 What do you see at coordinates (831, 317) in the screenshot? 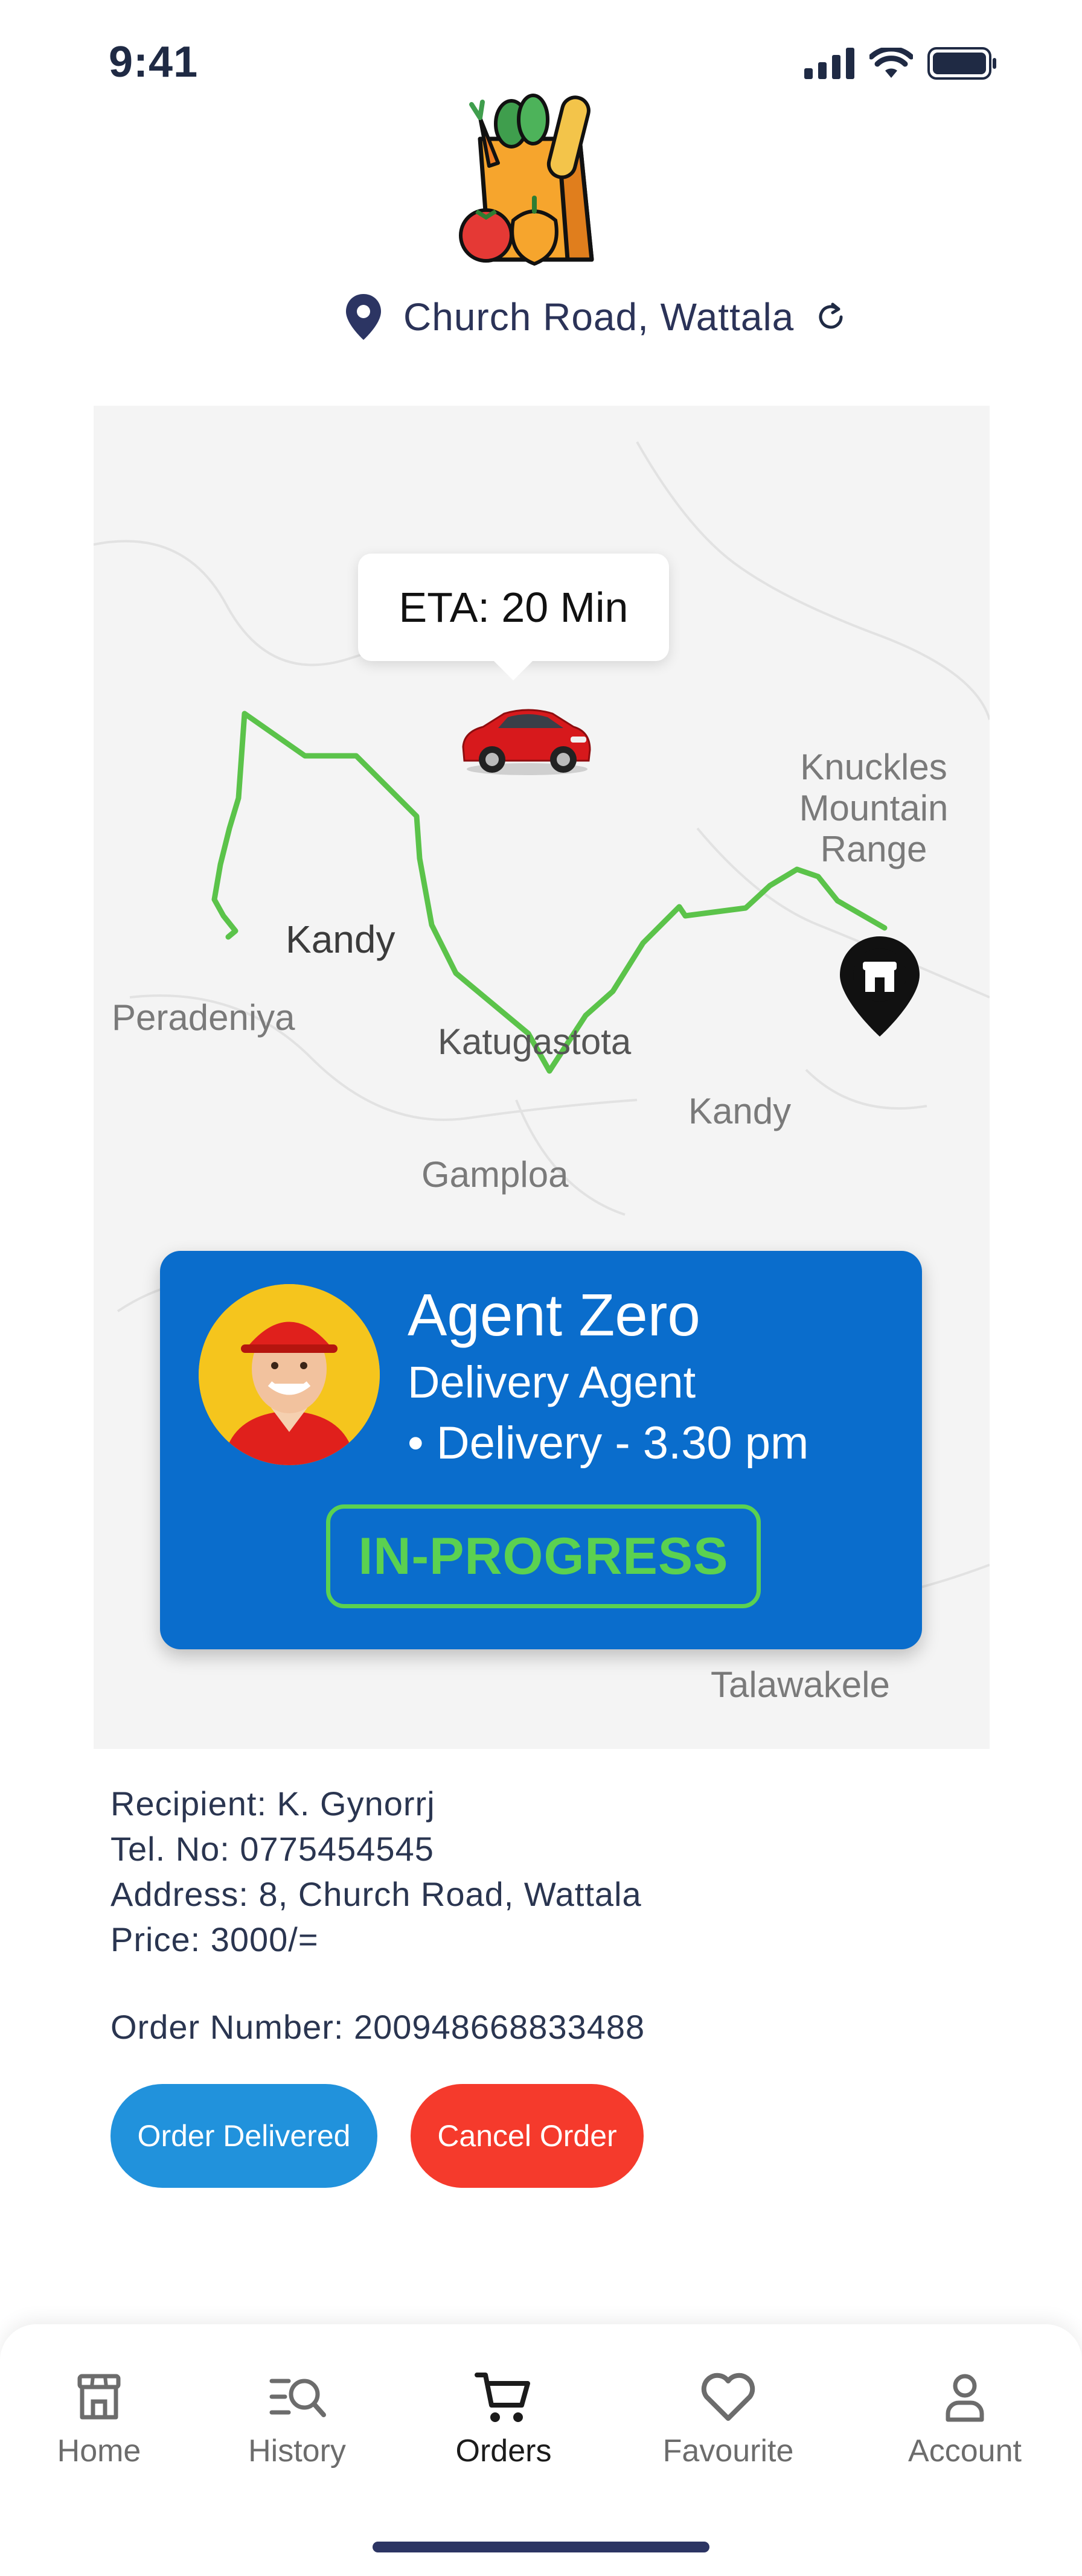
I see `refresh-icon` at bounding box center [831, 317].